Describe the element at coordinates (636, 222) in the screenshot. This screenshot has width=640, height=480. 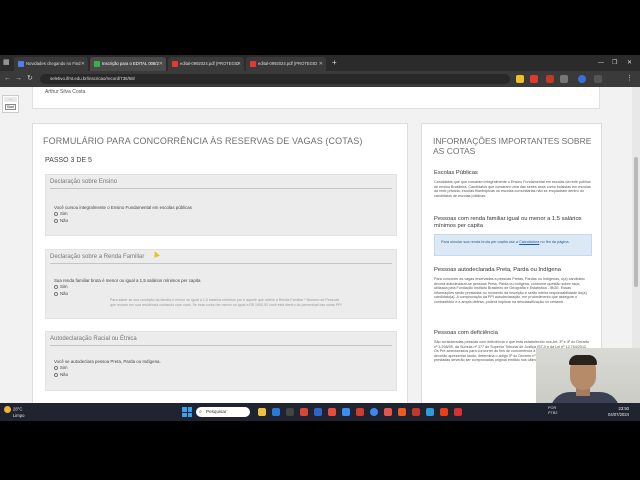
I see `scrollbar-thumb` at that location.